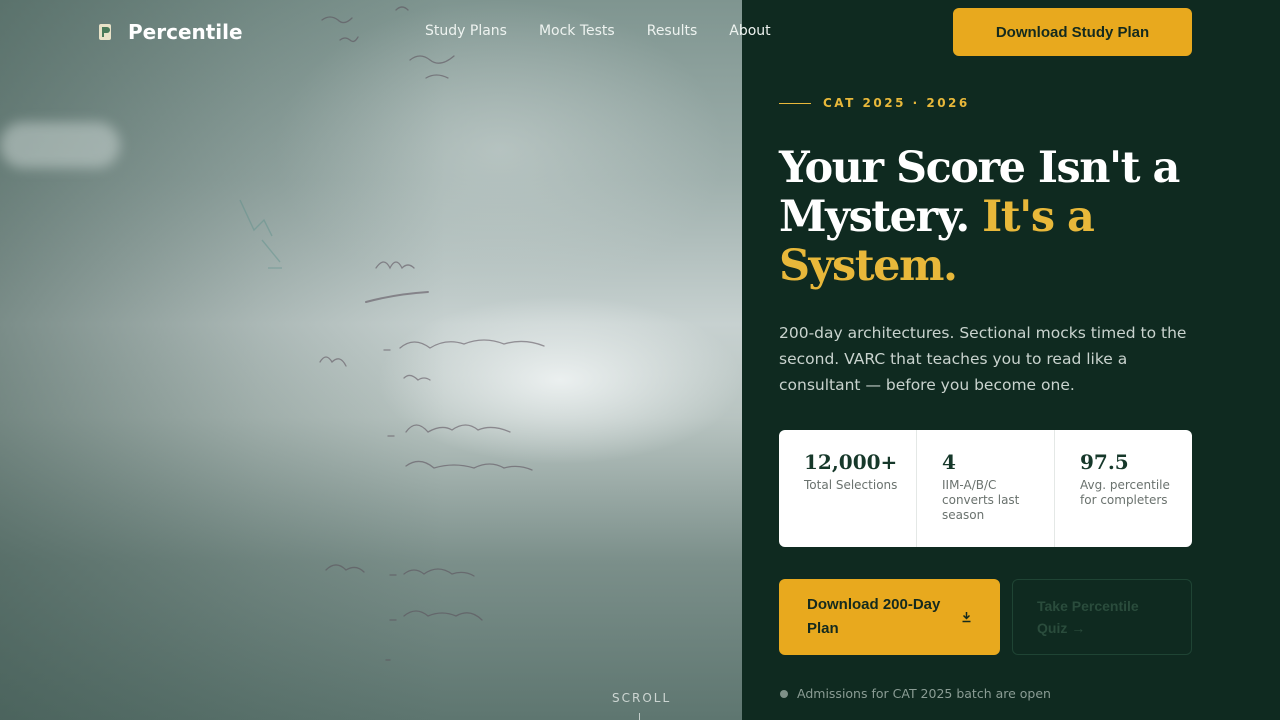 This screenshot has width=1280, height=720. What do you see at coordinates (784, 693) in the screenshot?
I see `status-dot-icon` at bounding box center [784, 693].